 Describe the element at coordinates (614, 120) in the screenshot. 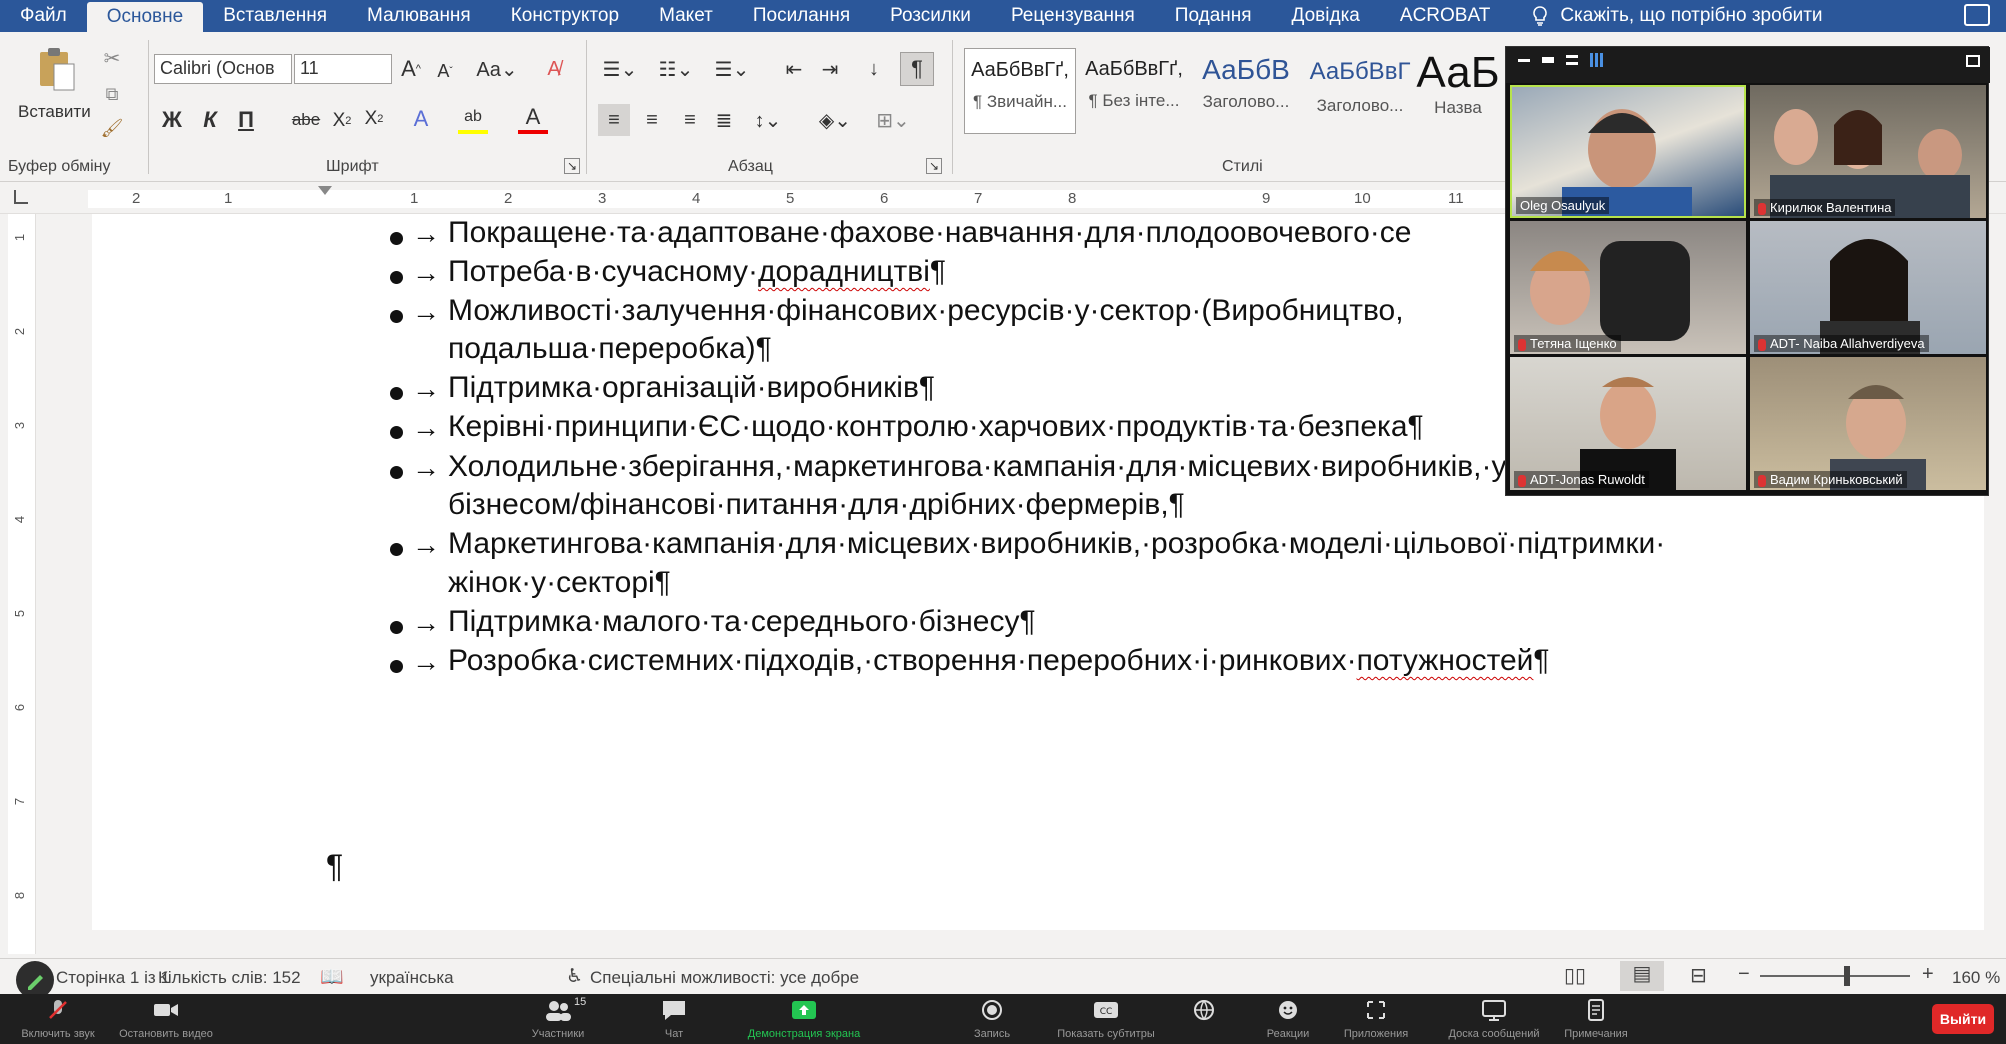

I see `align-left-icon: ≡` at that location.